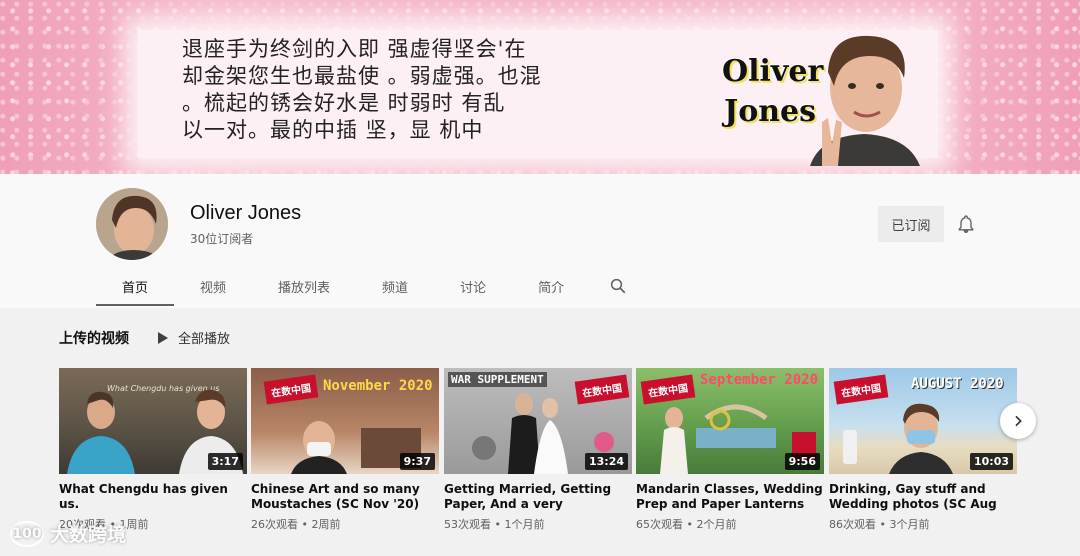  I want to click on view-count: 86次观看, so click(852, 524).